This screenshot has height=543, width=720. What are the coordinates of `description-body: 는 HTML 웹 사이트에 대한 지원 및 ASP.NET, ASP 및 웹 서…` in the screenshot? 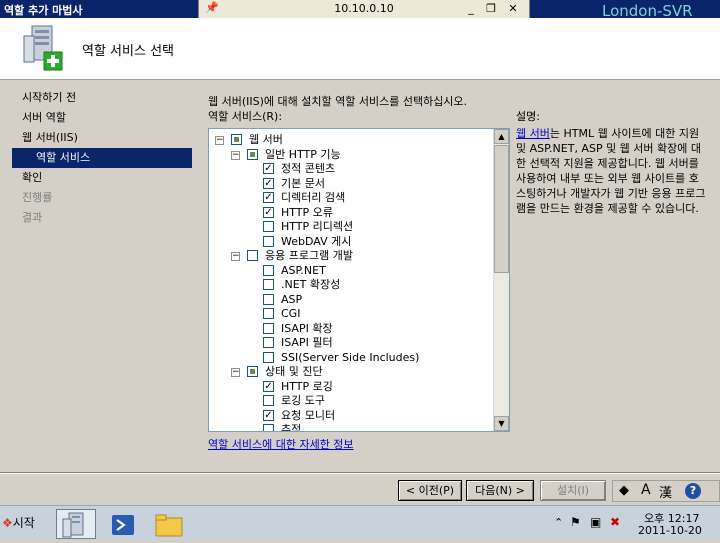 It's located at (611, 171).